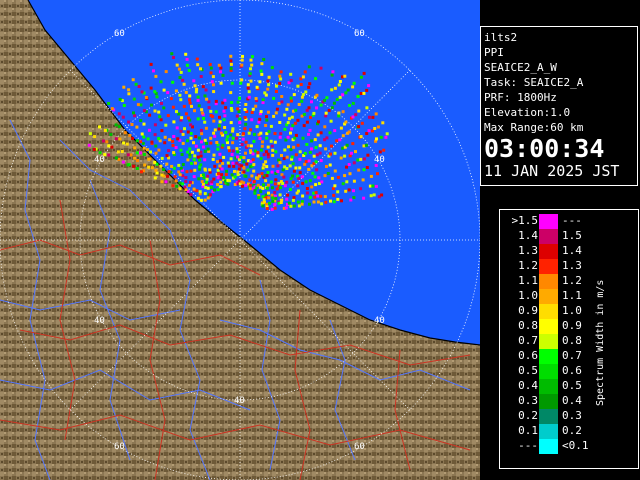  What do you see at coordinates (528, 370) in the screenshot?
I see `legend-lower-value: 0.5` at bounding box center [528, 370].